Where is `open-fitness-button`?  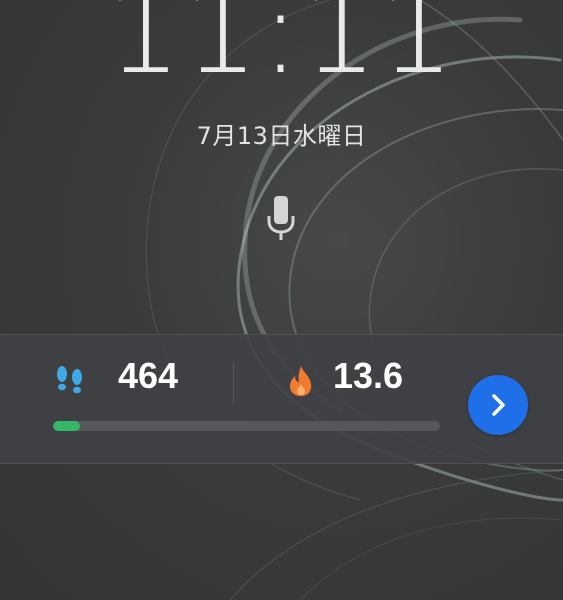 open-fitness-button is located at coordinates (498, 405).